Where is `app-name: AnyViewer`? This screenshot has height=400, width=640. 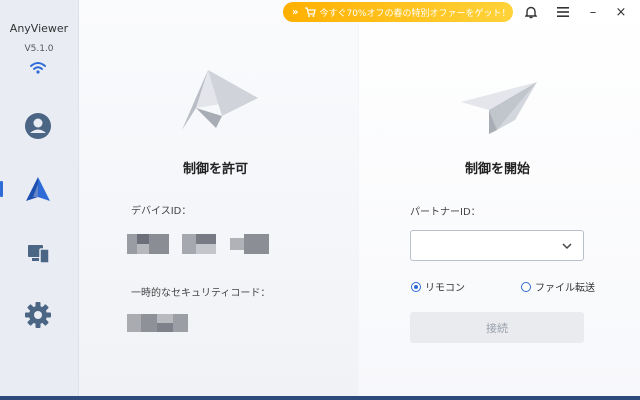
app-name: AnyViewer is located at coordinates (39, 28).